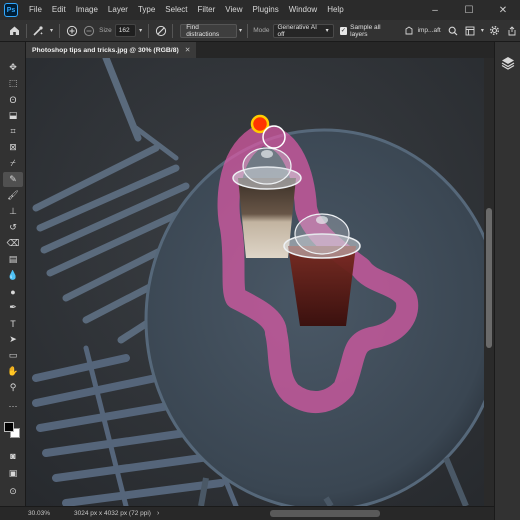  What do you see at coordinates (11, 10) in the screenshot?
I see `photoshop-logo: Ps` at bounding box center [11, 10].